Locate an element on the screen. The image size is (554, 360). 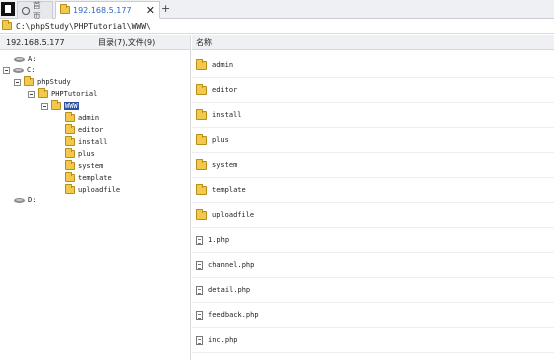
tree-item-editor: editor is located at coordinates (84, 130).